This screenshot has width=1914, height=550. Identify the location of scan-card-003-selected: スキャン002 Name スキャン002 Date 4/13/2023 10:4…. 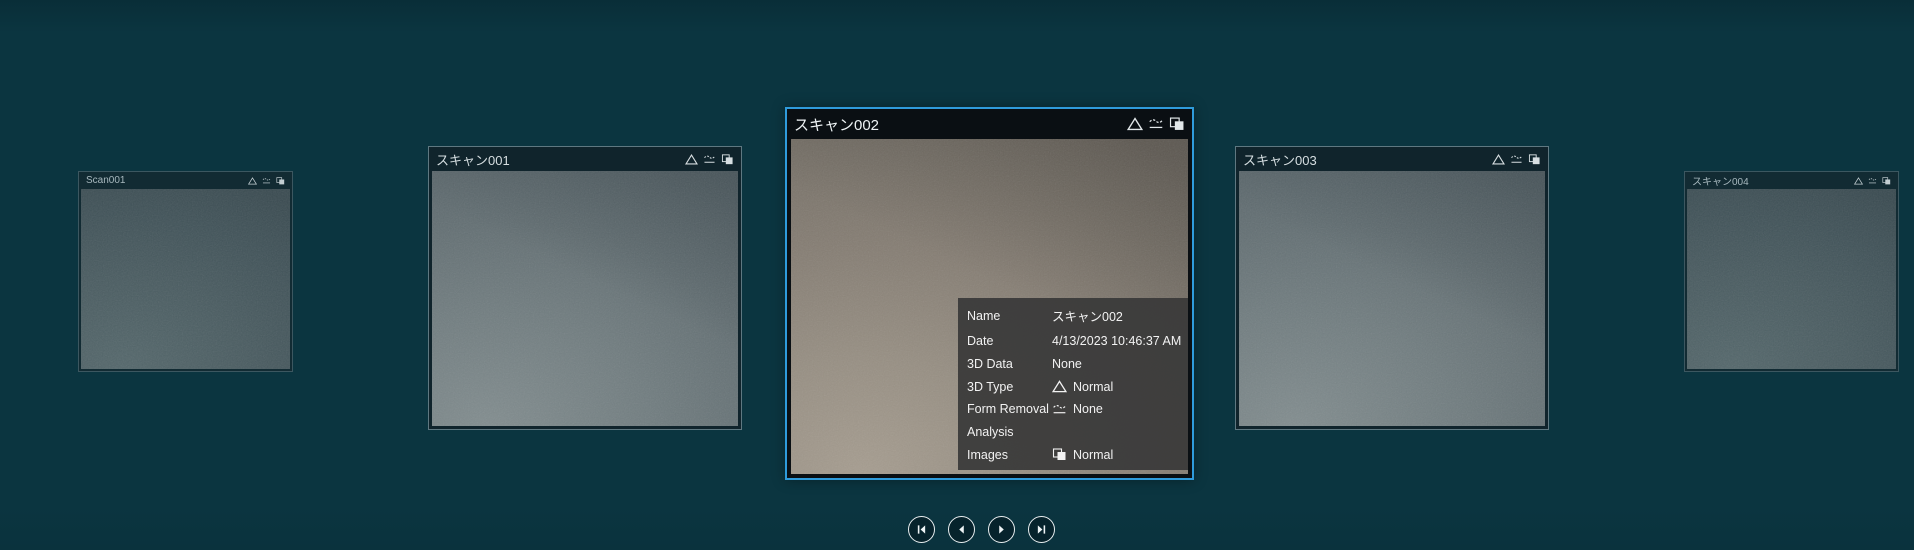
(989, 293).